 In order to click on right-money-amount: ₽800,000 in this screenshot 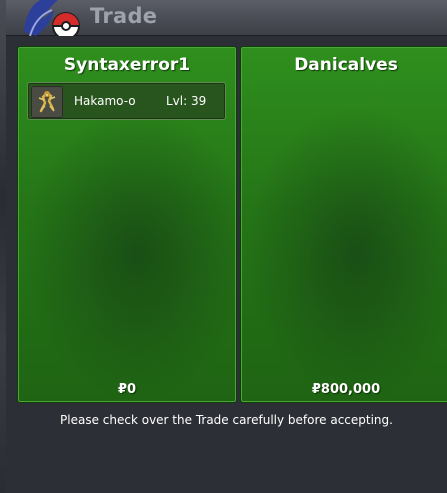, I will do `click(346, 389)`.